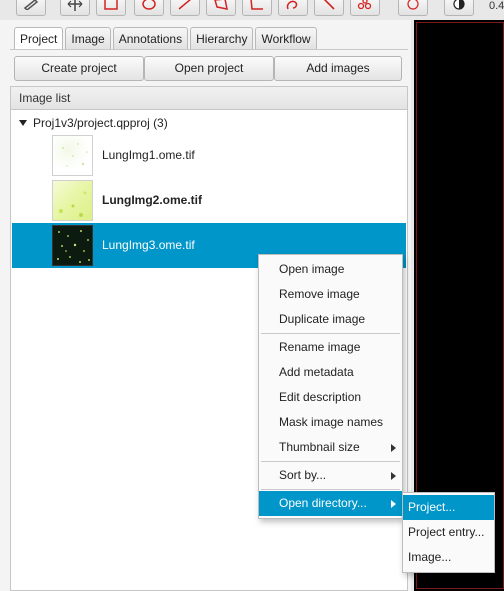 The height and width of the screenshot is (591, 504). I want to click on menu-edit-description: Edit description, so click(330, 397).